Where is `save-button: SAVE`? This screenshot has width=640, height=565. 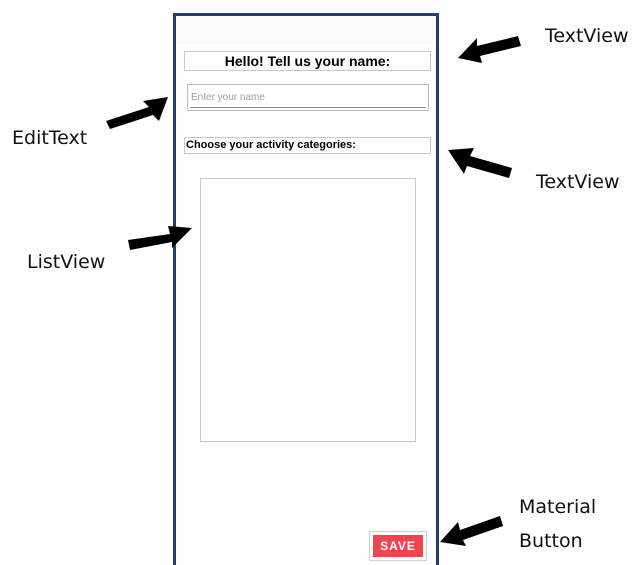
save-button: SAVE is located at coordinates (398, 546).